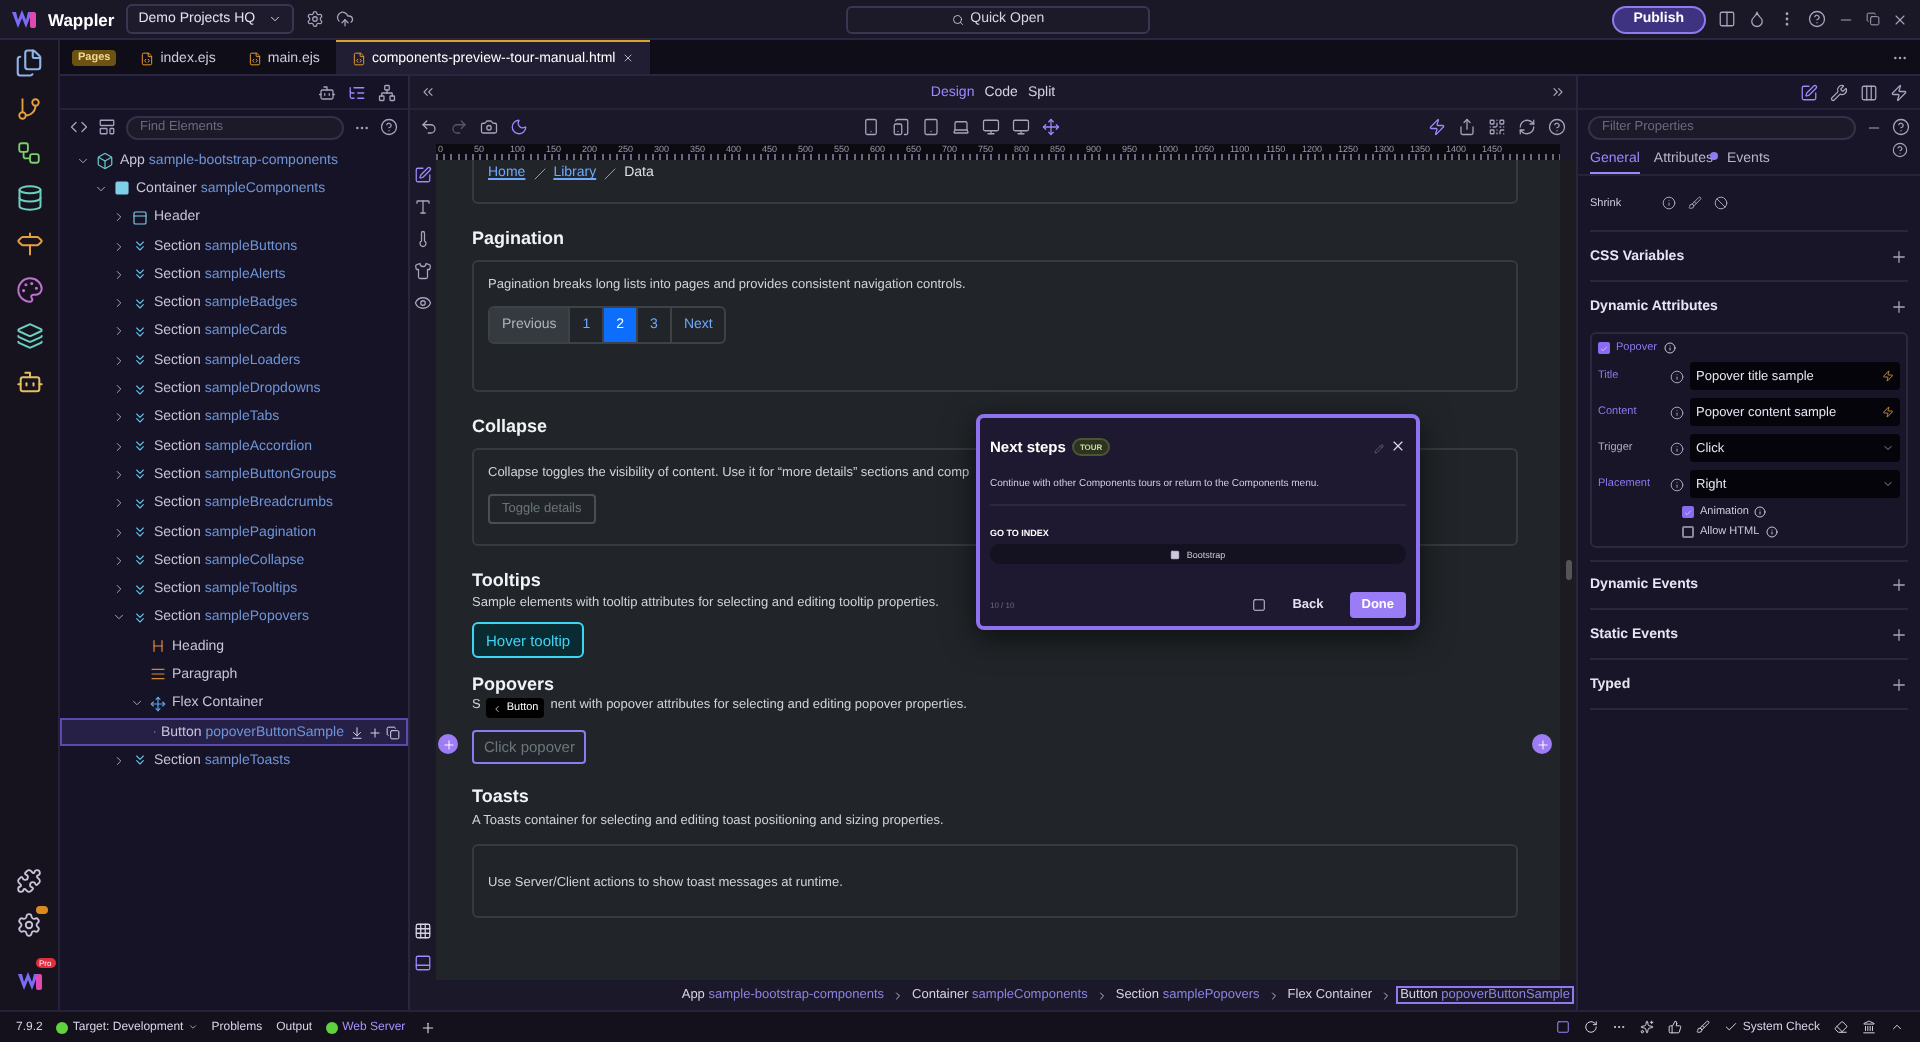 The width and height of the screenshot is (1920, 1042). I want to click on camera-icon, so click(489, 127).